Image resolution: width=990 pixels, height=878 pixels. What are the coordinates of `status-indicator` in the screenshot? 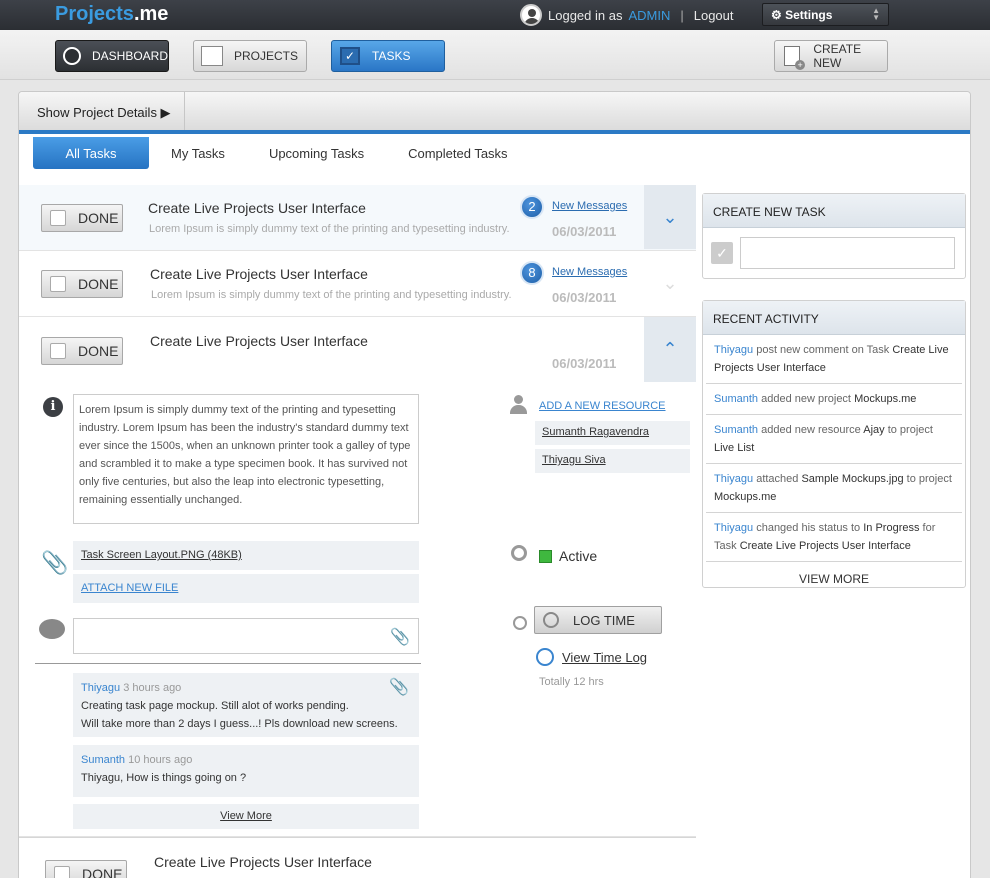 It's located at (545, 556).